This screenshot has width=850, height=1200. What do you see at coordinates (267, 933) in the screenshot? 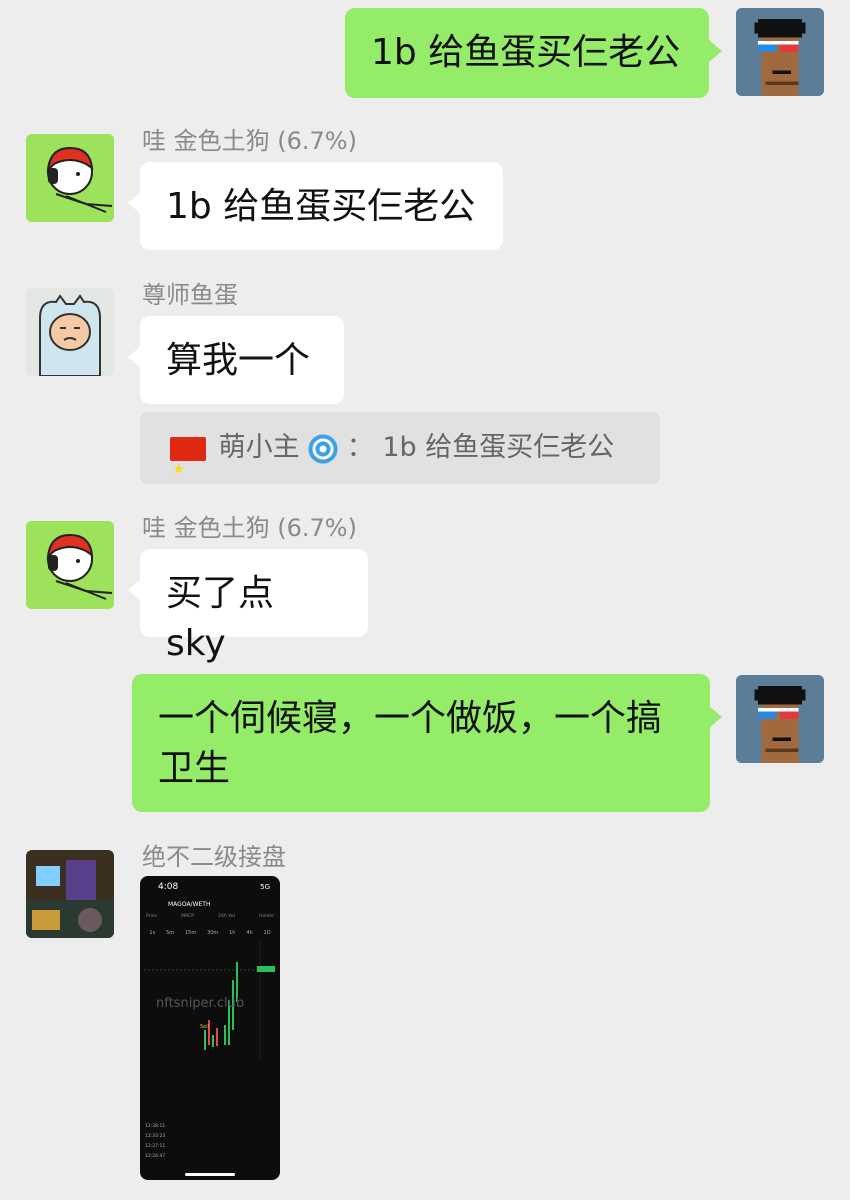
I see `timeframe: 1D` at bounding box center [267, 933].